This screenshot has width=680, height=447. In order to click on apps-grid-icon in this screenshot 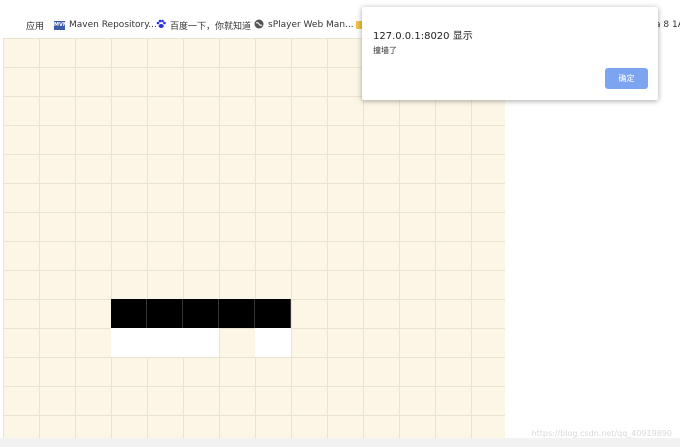, I will do `click(17, 25)`.